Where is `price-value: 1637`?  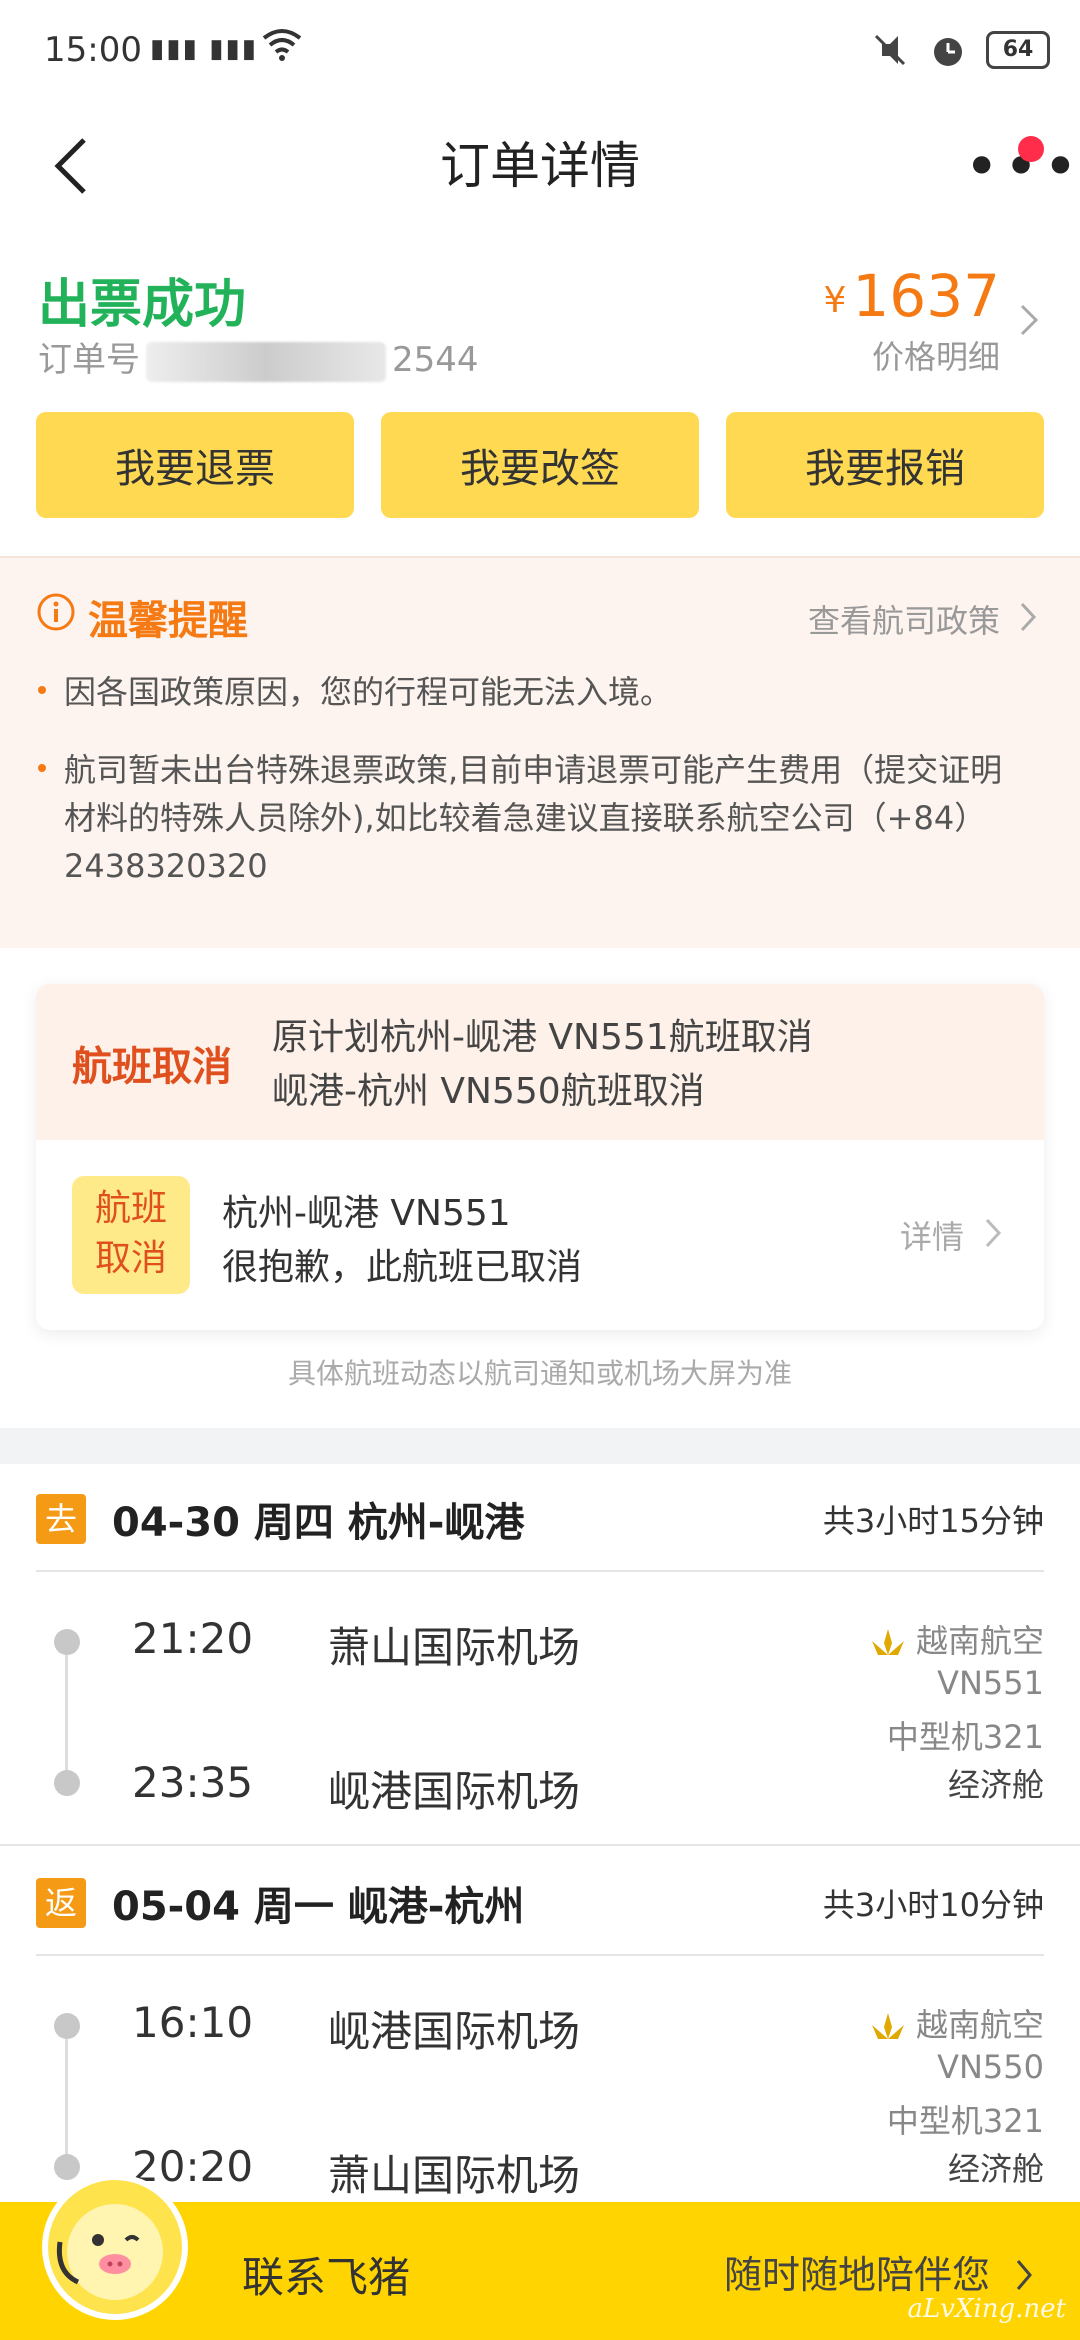 price-value: 1637 is located at coordinates (926, 296).